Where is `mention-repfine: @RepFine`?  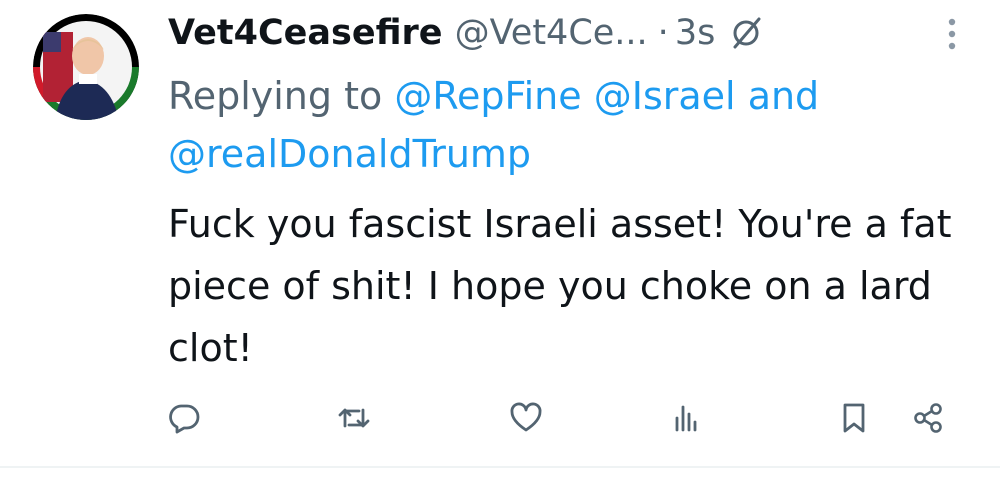 mention-repfine: @RepFine is located at coordinates (487, 96).